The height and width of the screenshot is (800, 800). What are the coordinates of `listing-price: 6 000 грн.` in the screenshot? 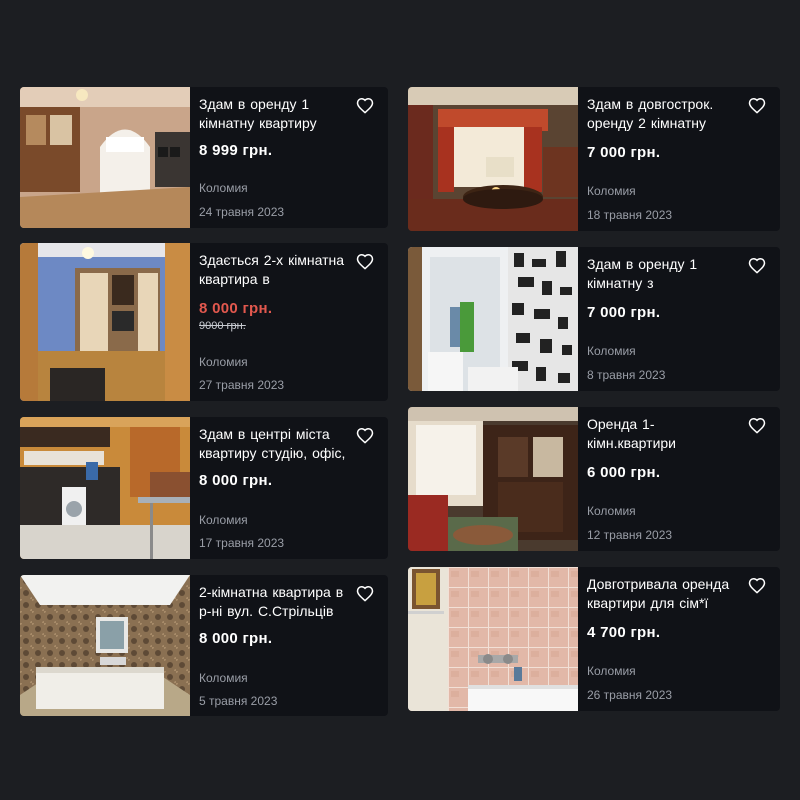 It's located at (624, 472).